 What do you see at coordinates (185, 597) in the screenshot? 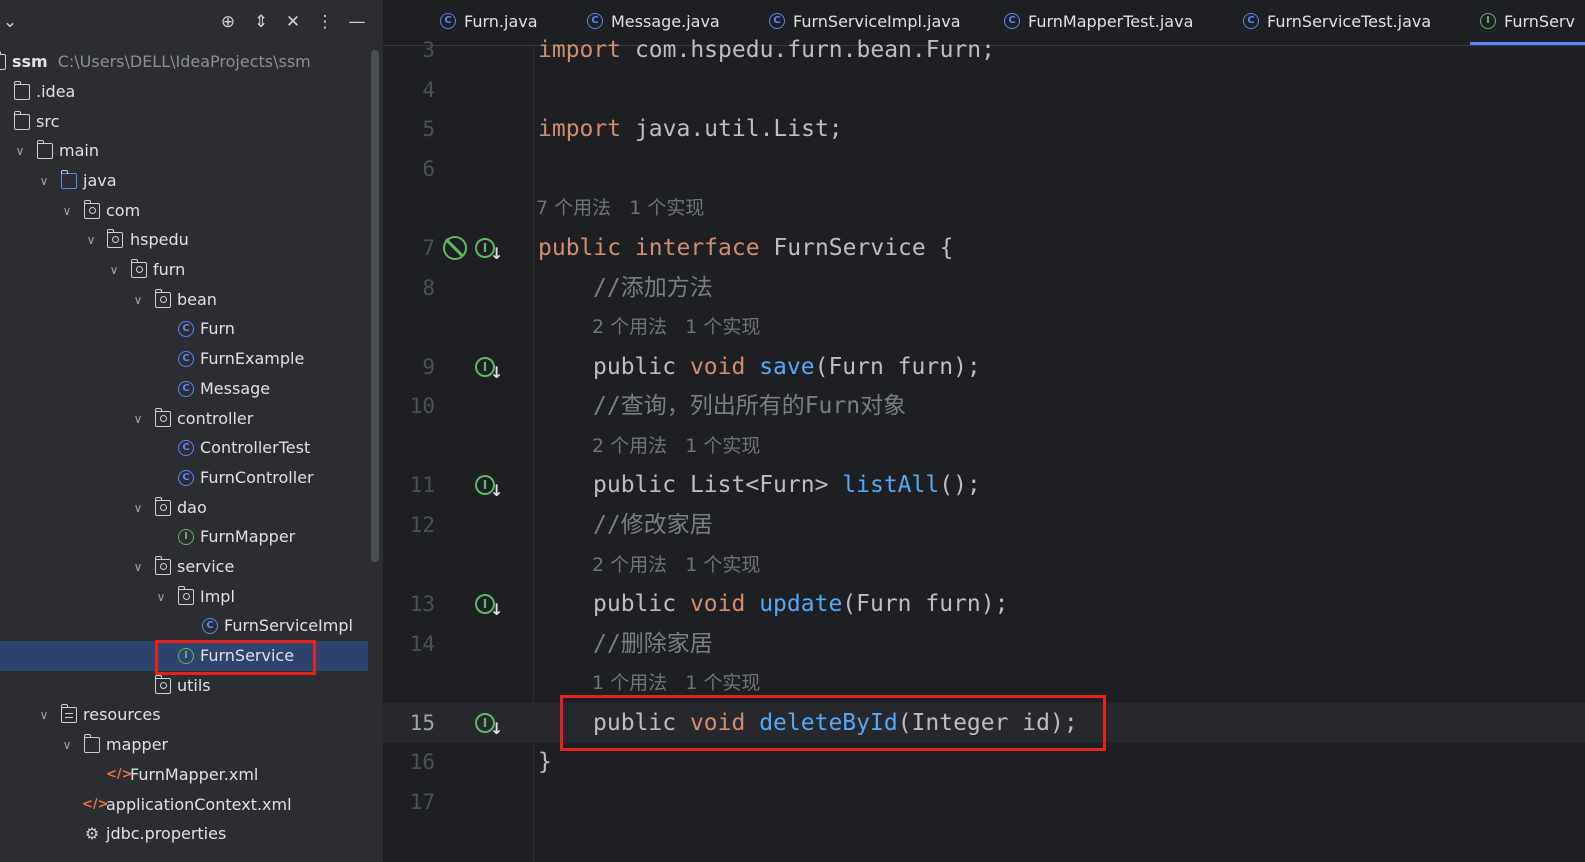
I see `tree-item-impl: ∨ Impl` at bounding box center [185, 597].